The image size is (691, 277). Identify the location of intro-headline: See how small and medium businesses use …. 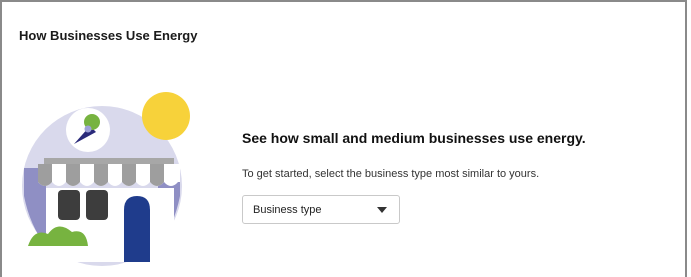
(414, 138).